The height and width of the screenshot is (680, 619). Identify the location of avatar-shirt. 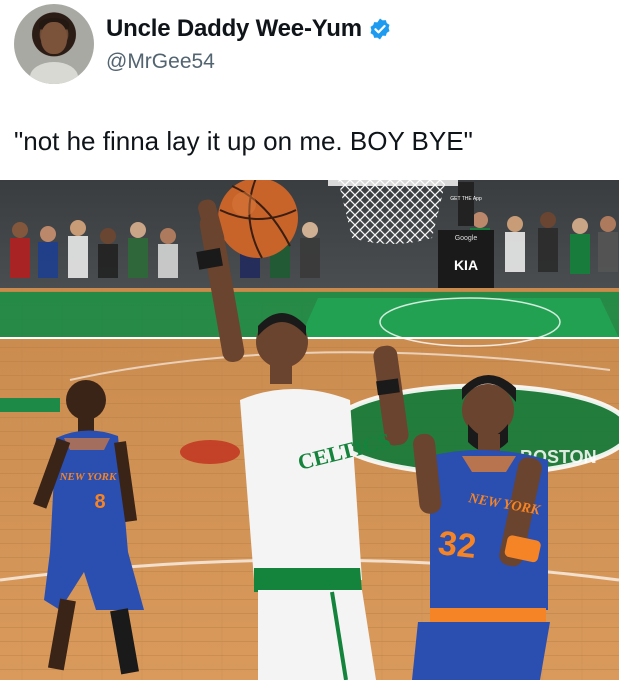
(54, 73).